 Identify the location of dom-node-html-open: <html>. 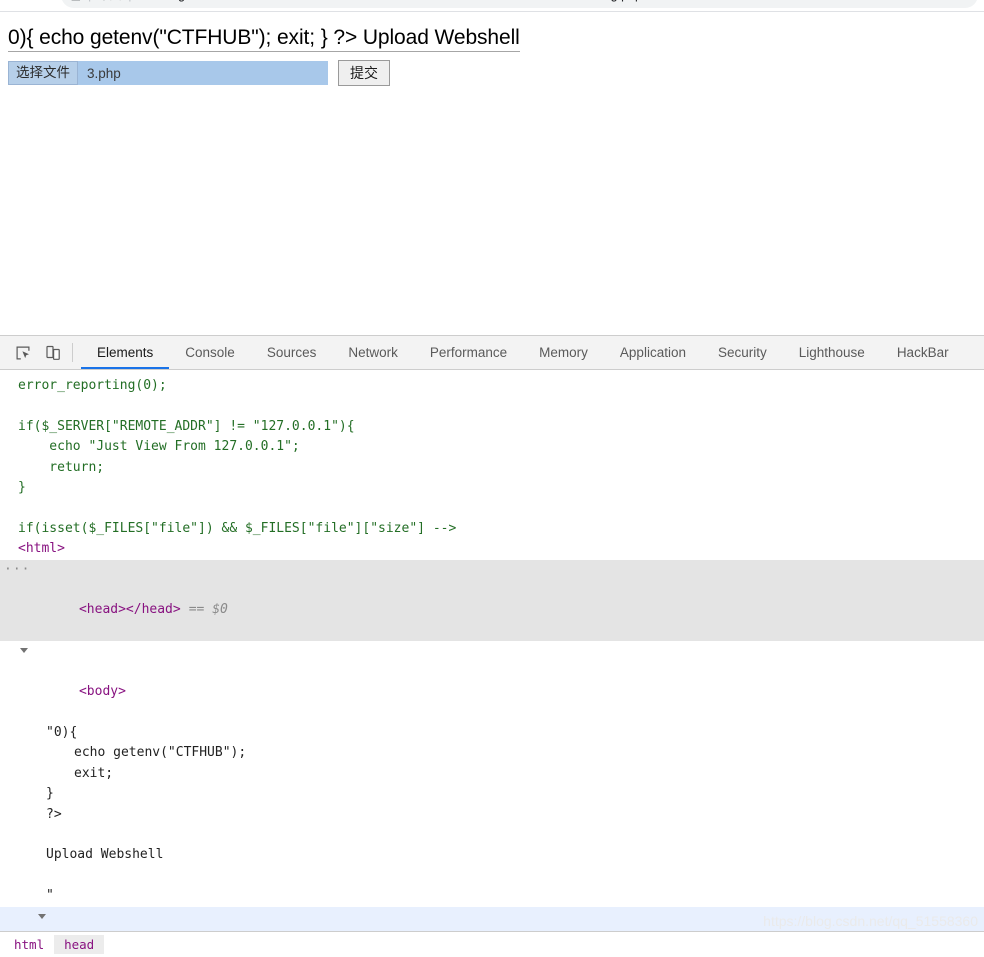
(492, 549).